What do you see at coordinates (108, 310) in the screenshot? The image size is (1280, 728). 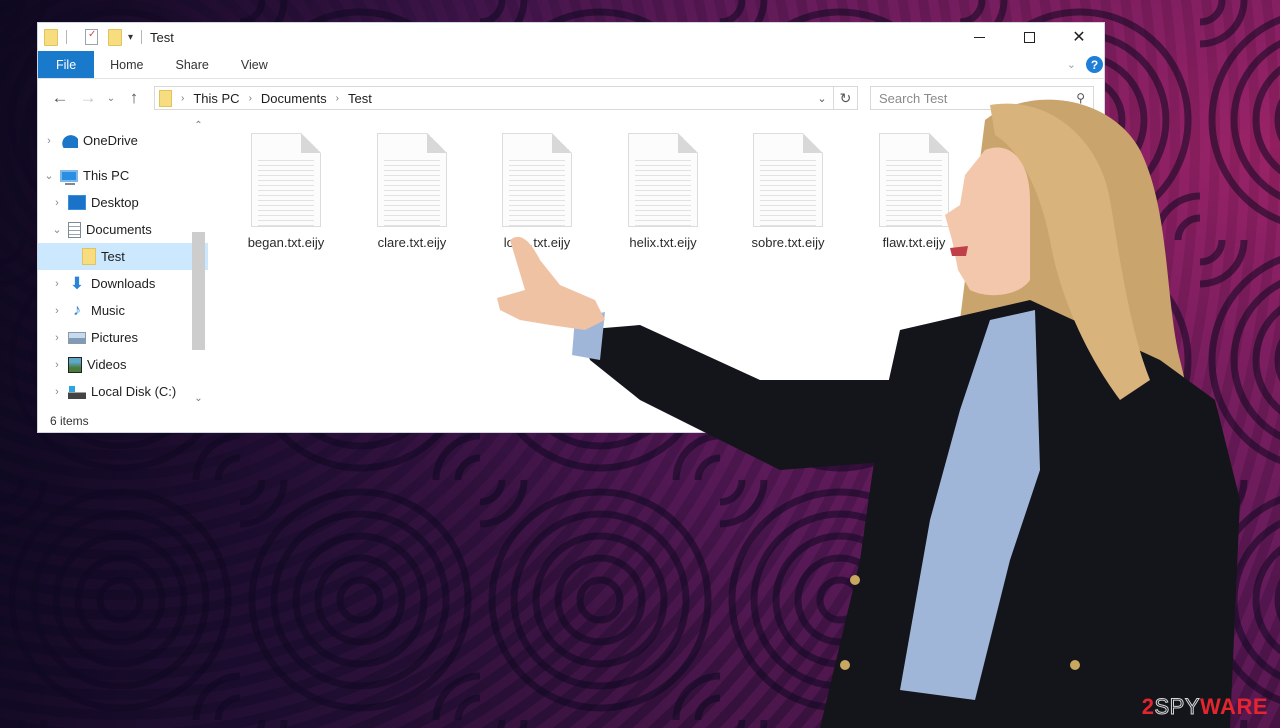 I see `sidebar-item-label: Music` at bounding box center [108, 310].